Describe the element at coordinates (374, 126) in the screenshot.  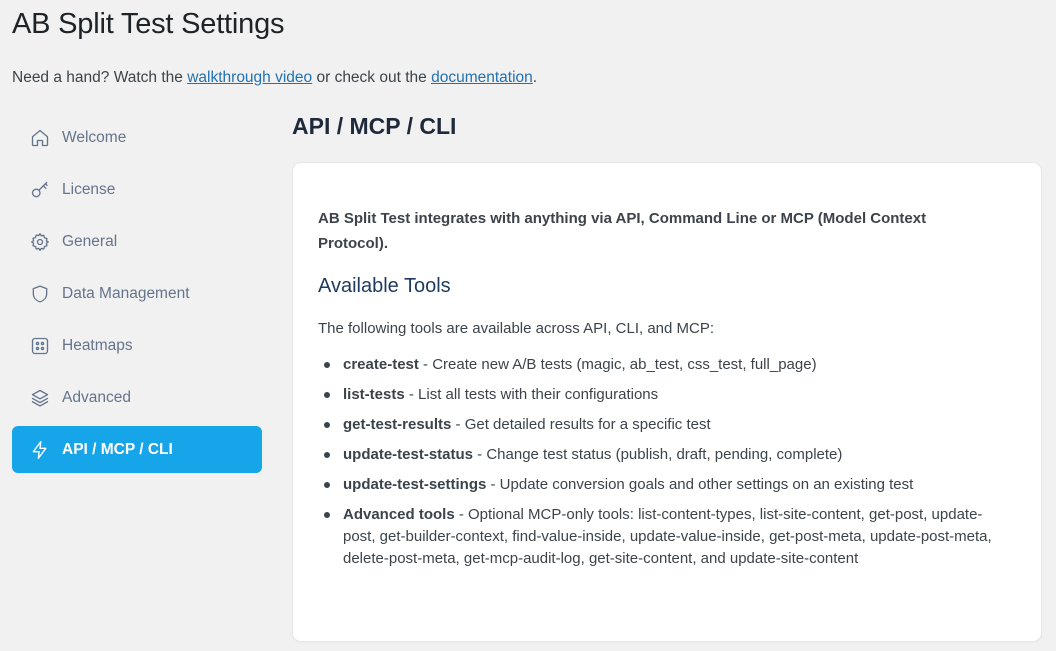
I see `section-title: API / MCP / CLI` at that location.